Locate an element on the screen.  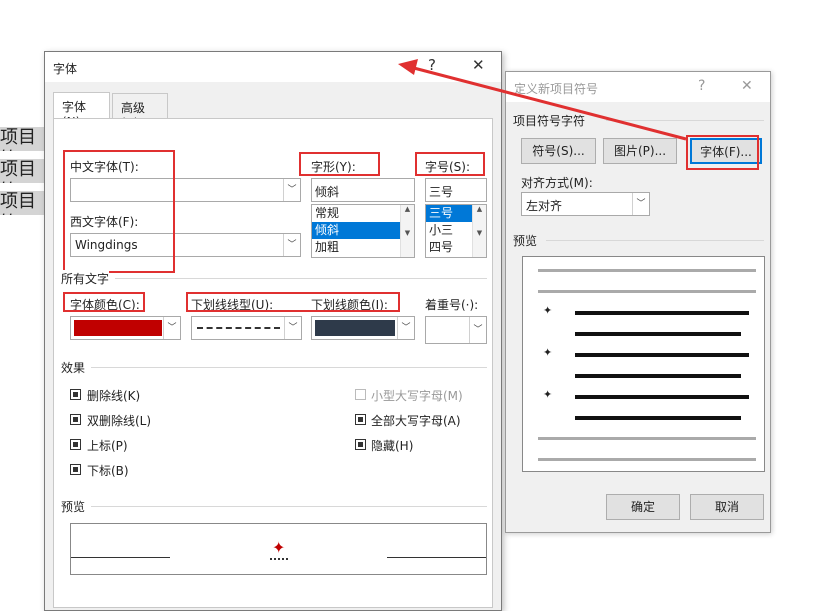
arrow-line is located at coordinates (548, 103).